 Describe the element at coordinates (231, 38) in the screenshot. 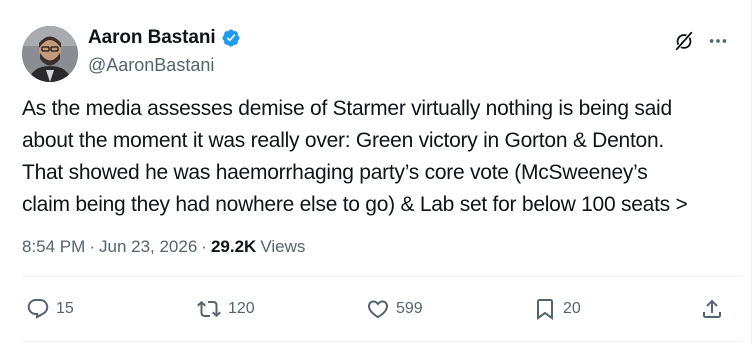

I see `verified-badge-icon` at that location.